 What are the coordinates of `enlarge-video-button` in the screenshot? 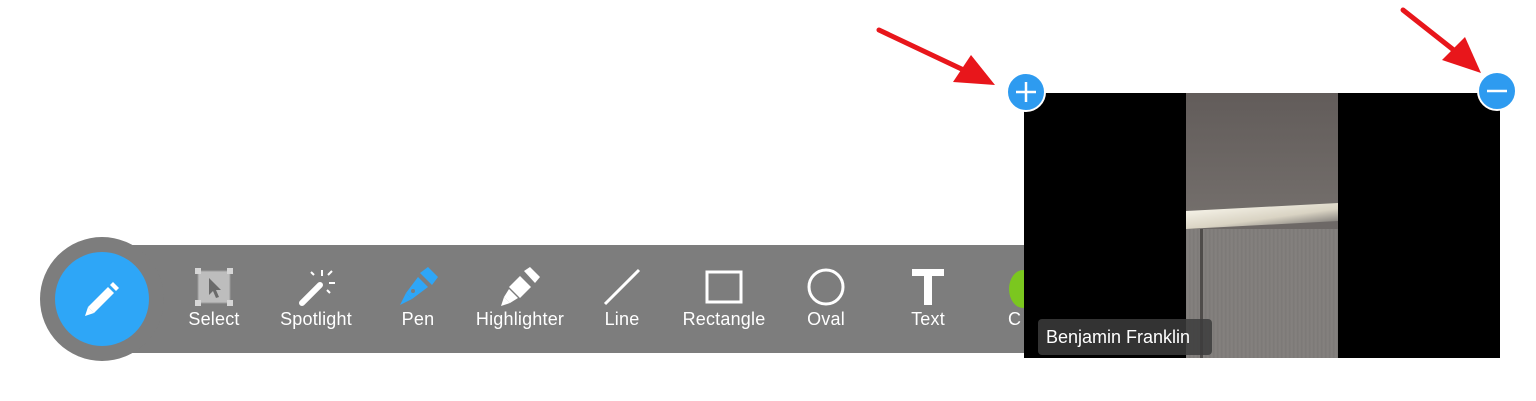 It's located at (1026, 92).